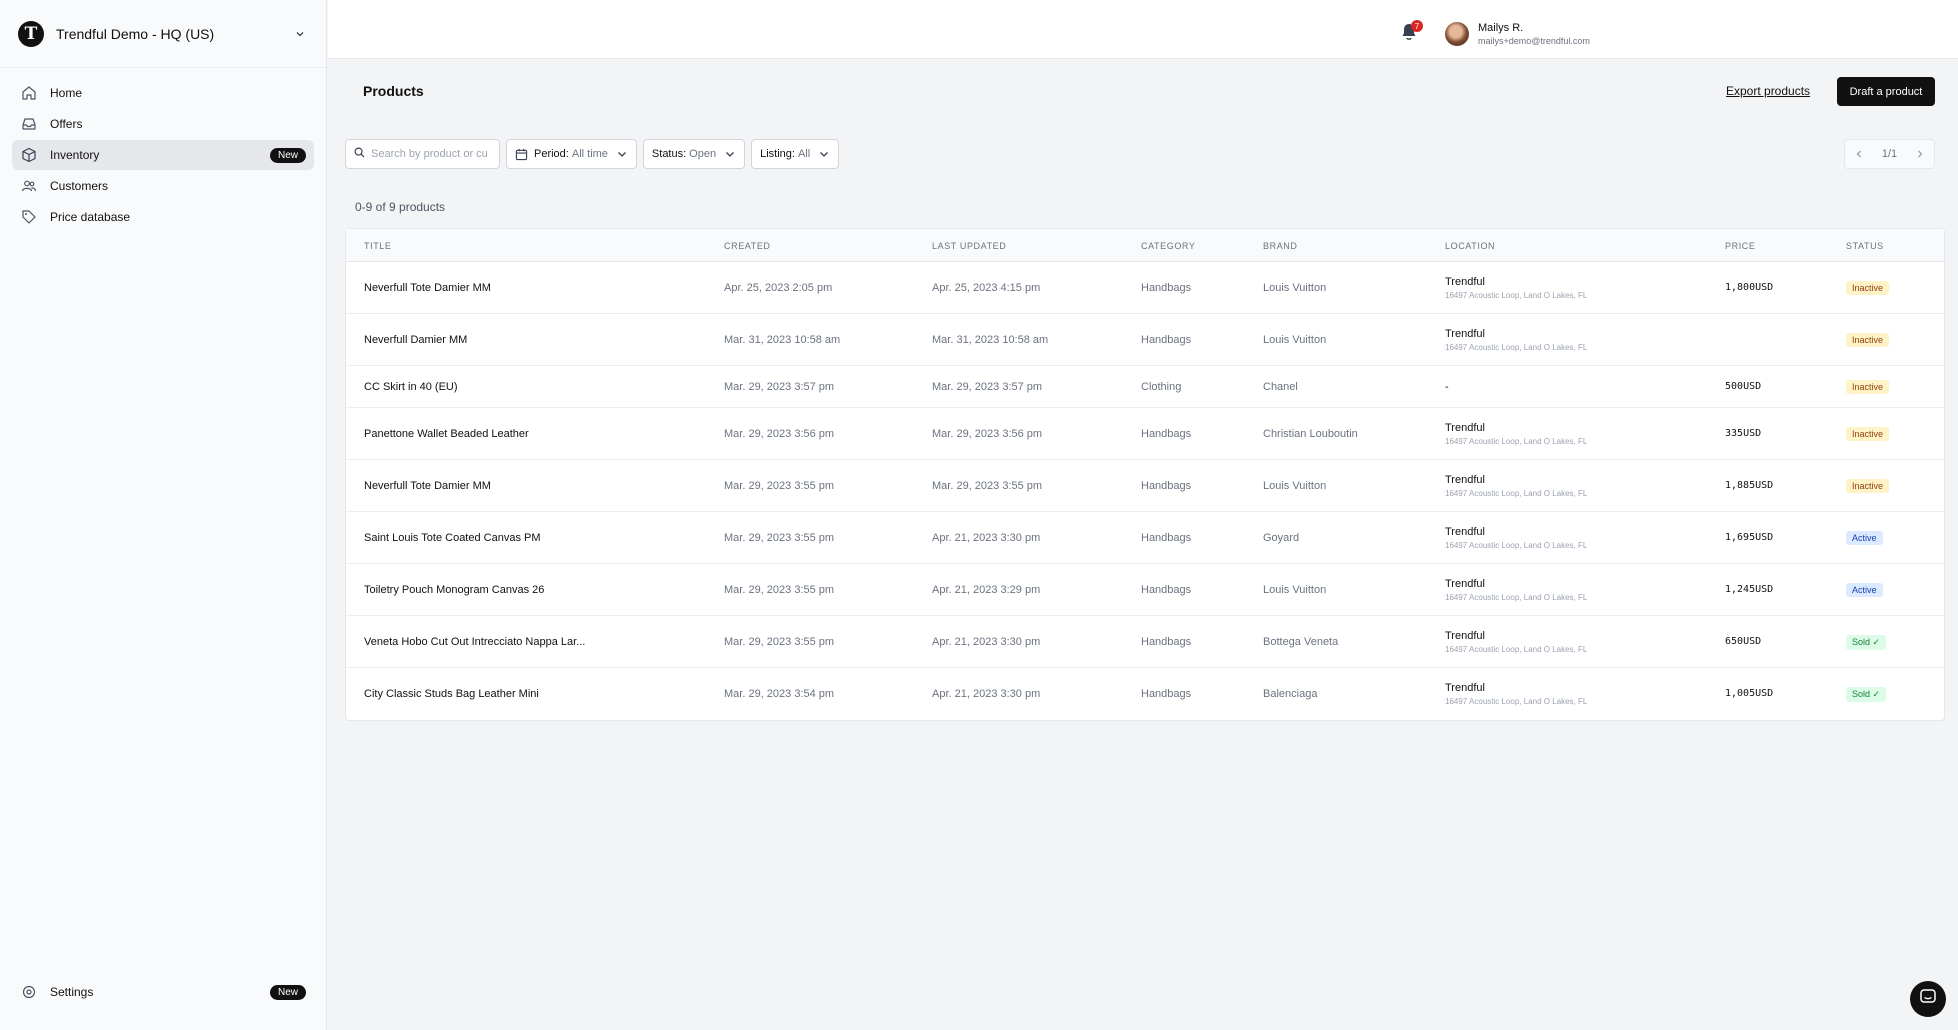 This screenshot has height=1030, width=1958. I want to click on chevron-left-icon, so click(1859, 154).